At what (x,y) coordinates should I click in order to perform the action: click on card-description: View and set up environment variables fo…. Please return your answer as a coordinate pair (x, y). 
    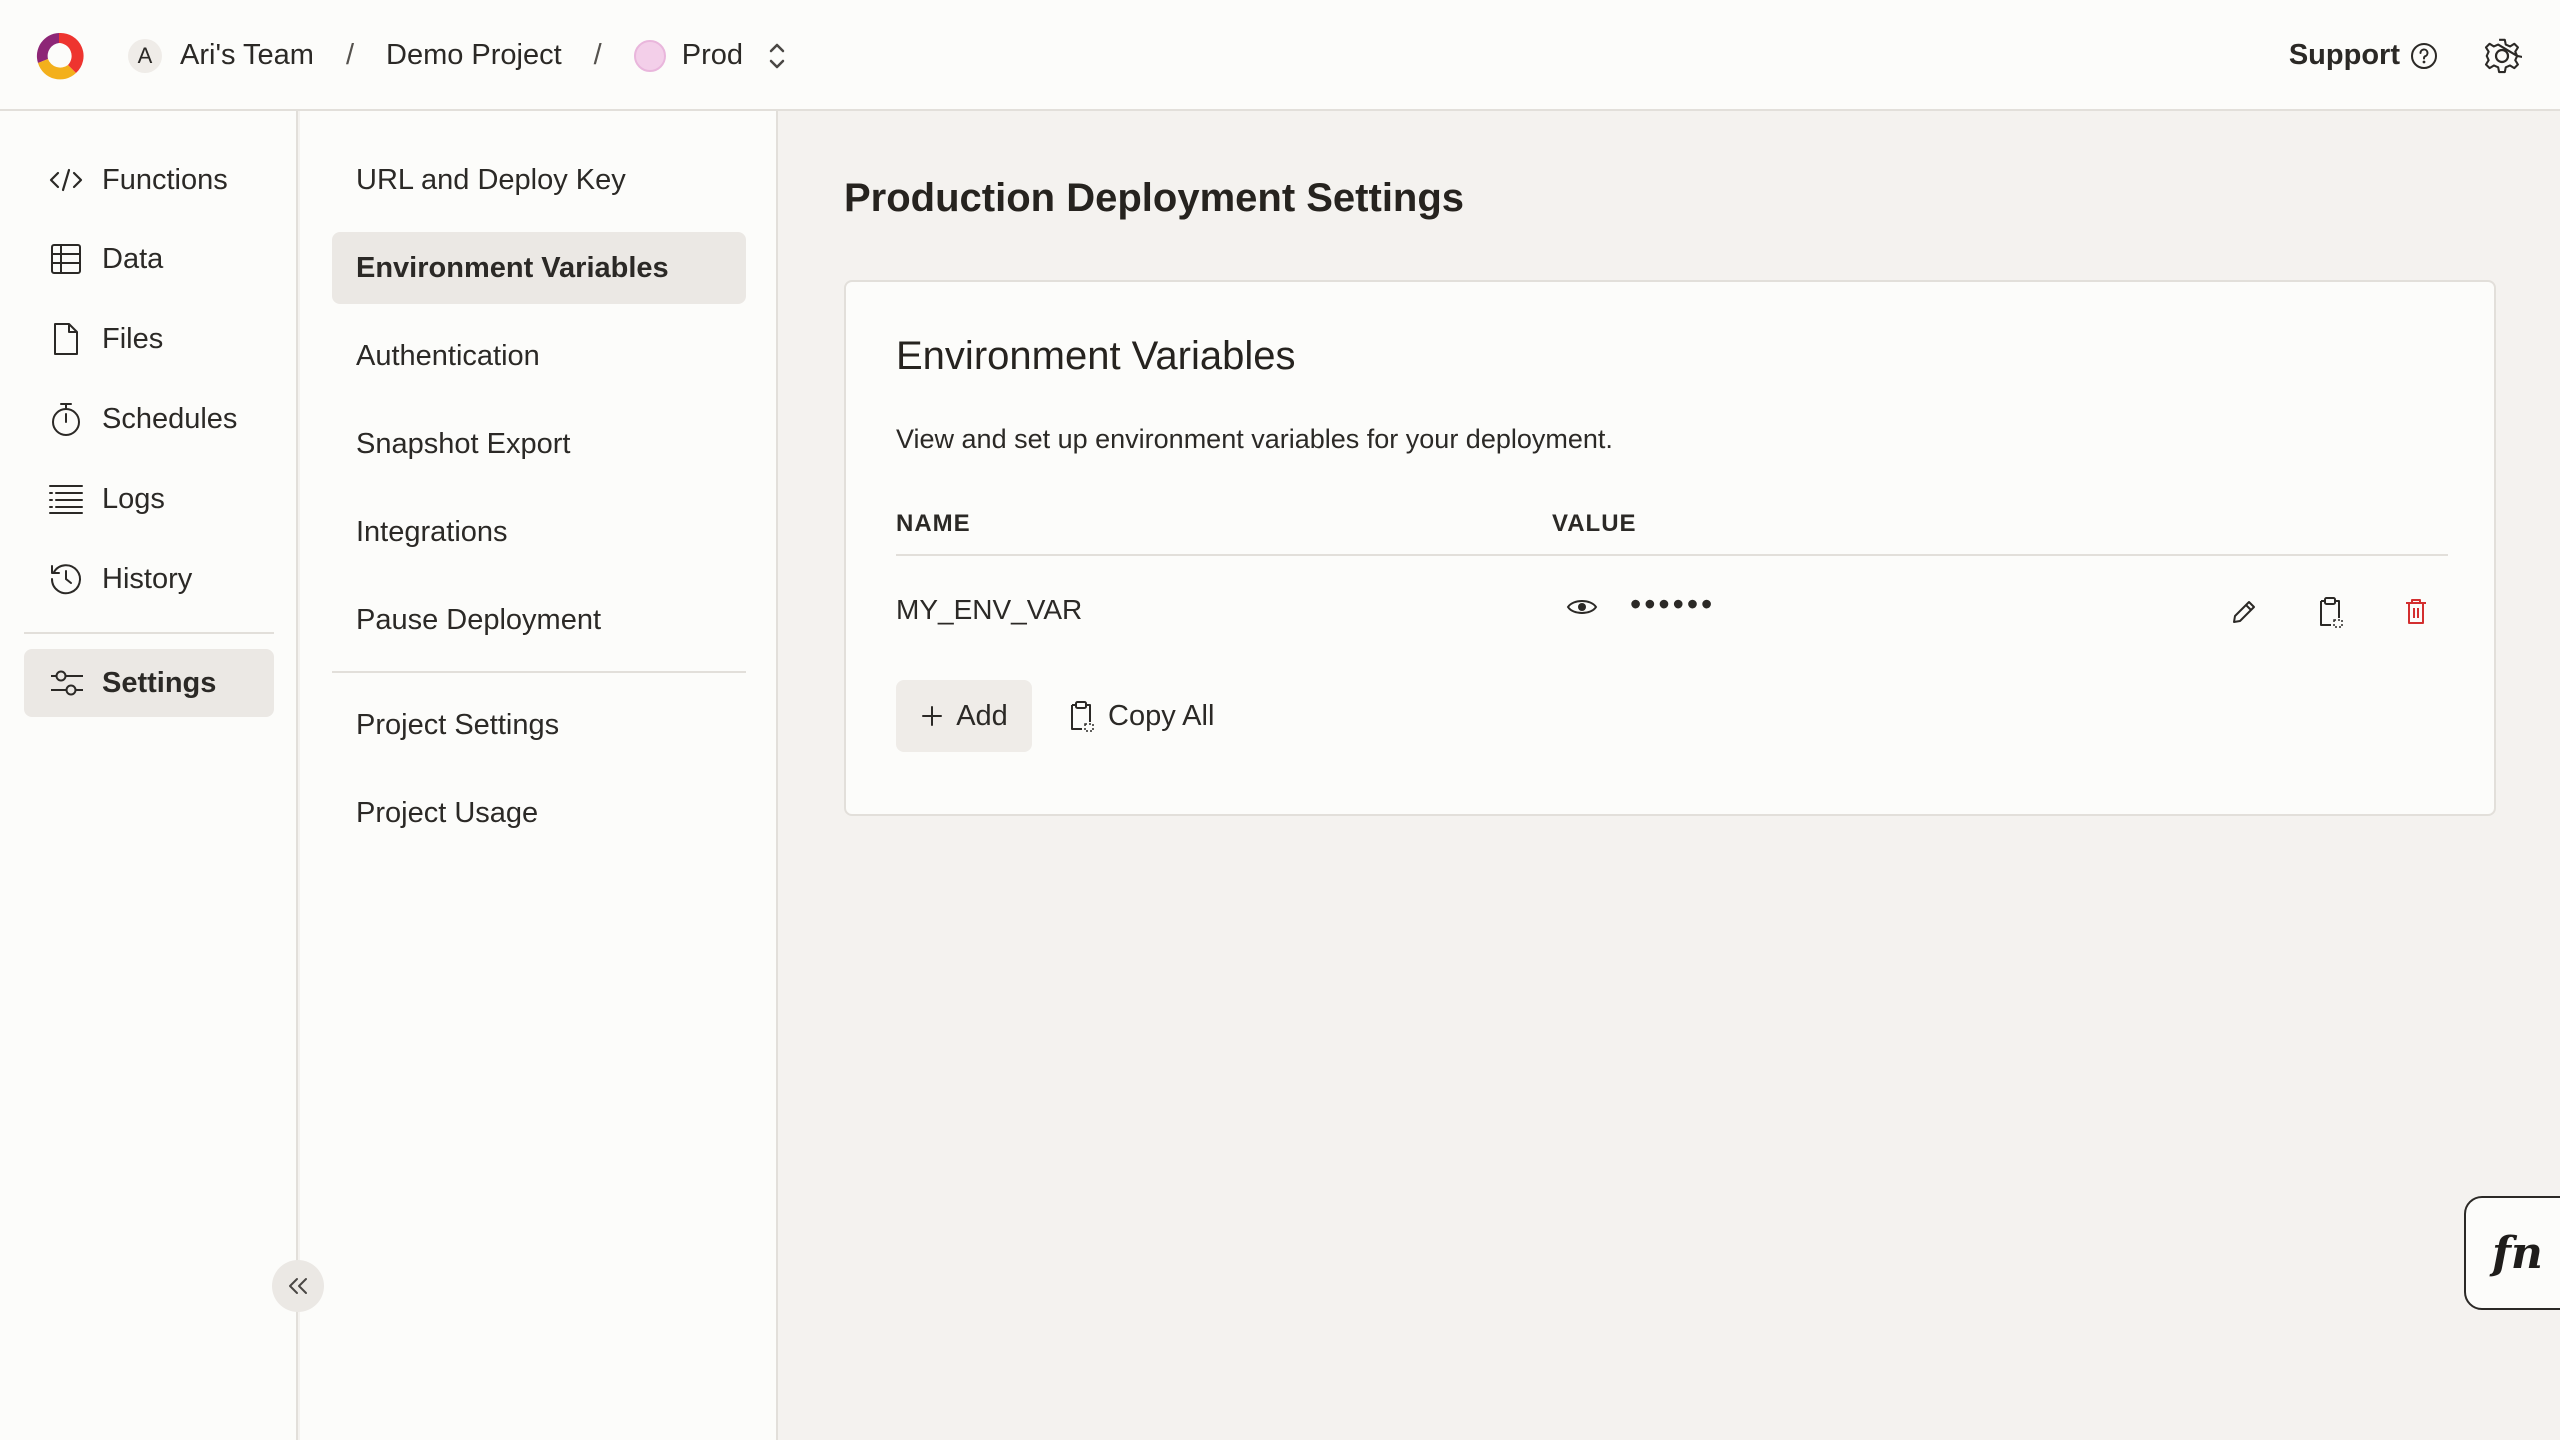
    Looking at the image, I should click on (1254, 439).